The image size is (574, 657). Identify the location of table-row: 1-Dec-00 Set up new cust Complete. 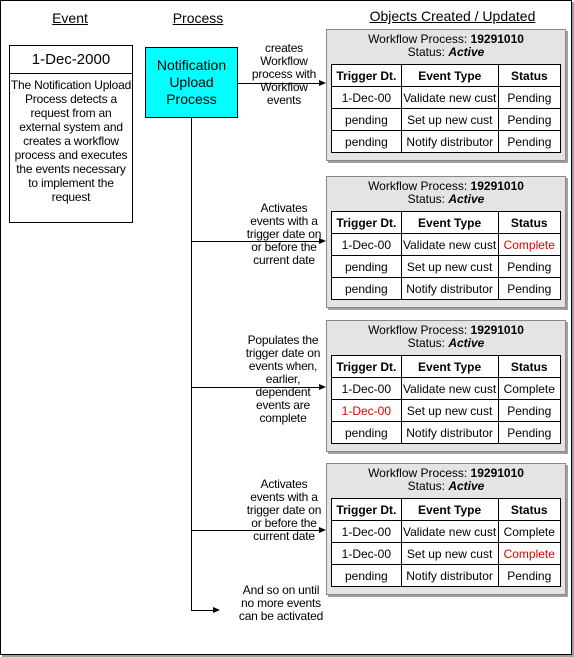
(446, 553).